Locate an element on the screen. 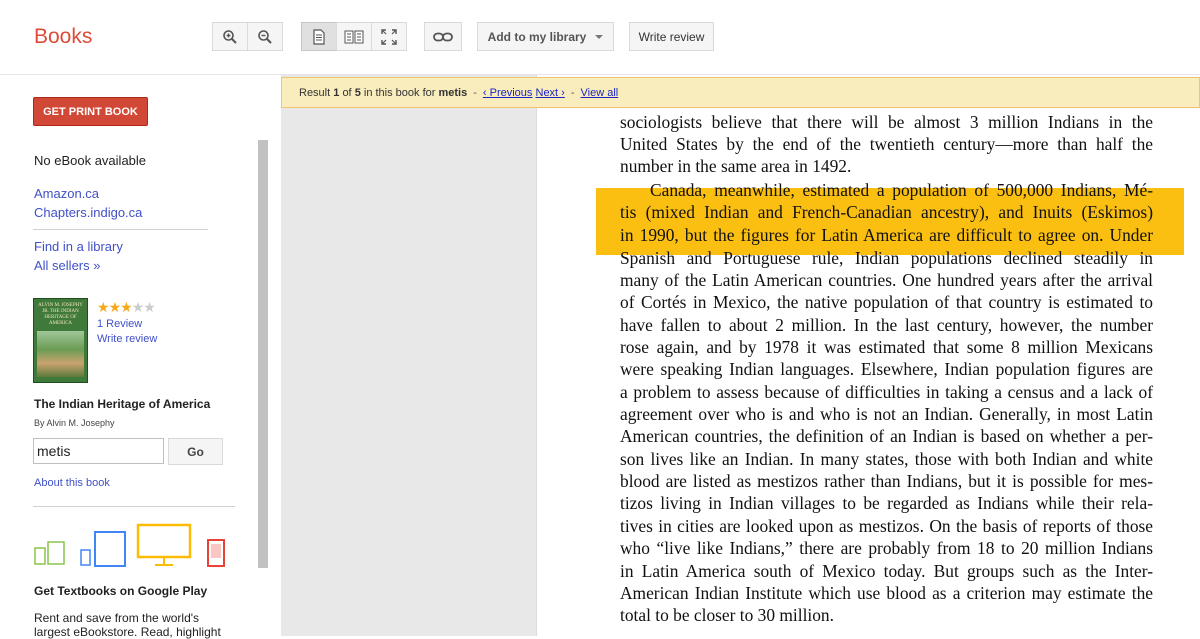 The image size is (1200, 639). write-review-link: Write review is located at coordinates (127, 339).